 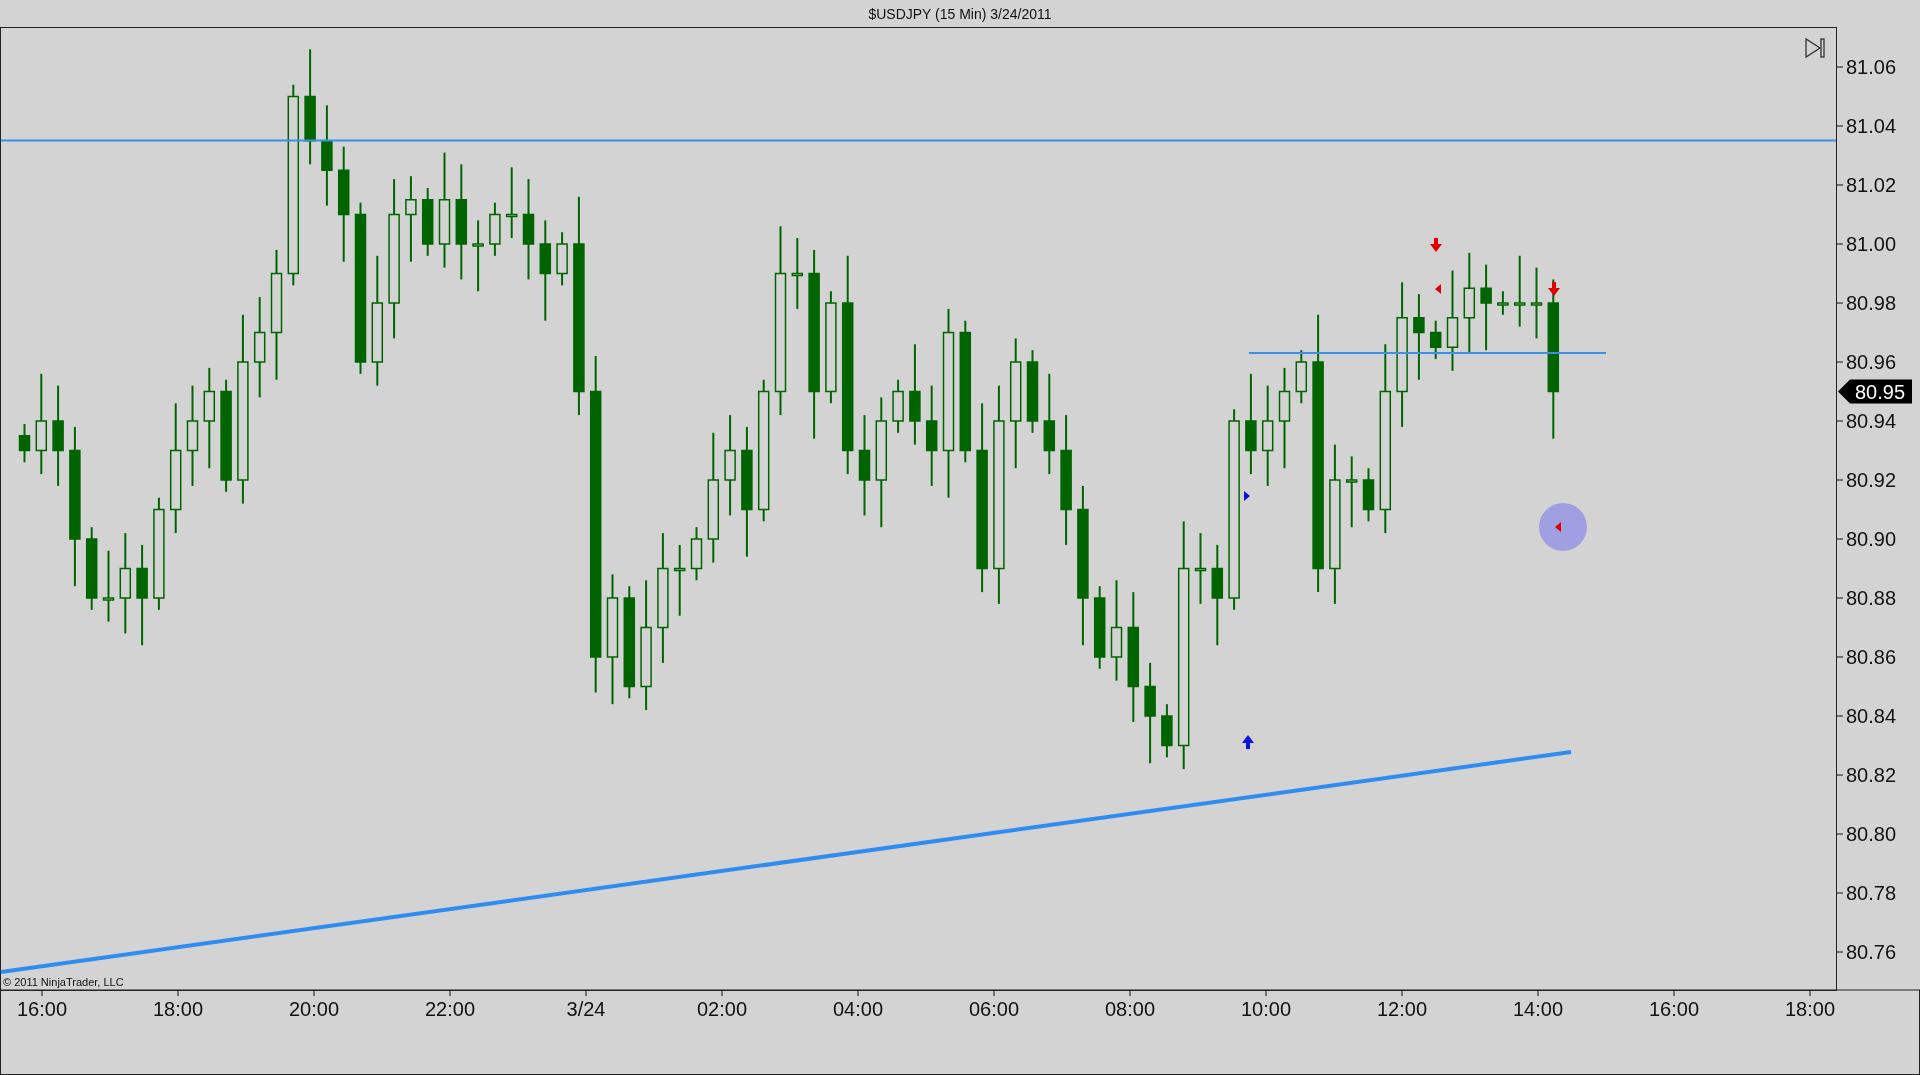 I want to click on price-axis-label: 80.92, so click(x=1871, y=480).